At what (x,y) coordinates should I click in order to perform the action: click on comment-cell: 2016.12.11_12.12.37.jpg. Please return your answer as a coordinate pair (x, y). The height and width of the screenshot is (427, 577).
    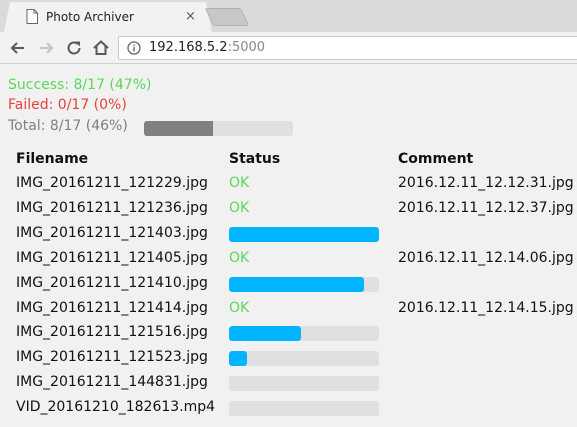
    Looking at the image, I should click on (486, 207).